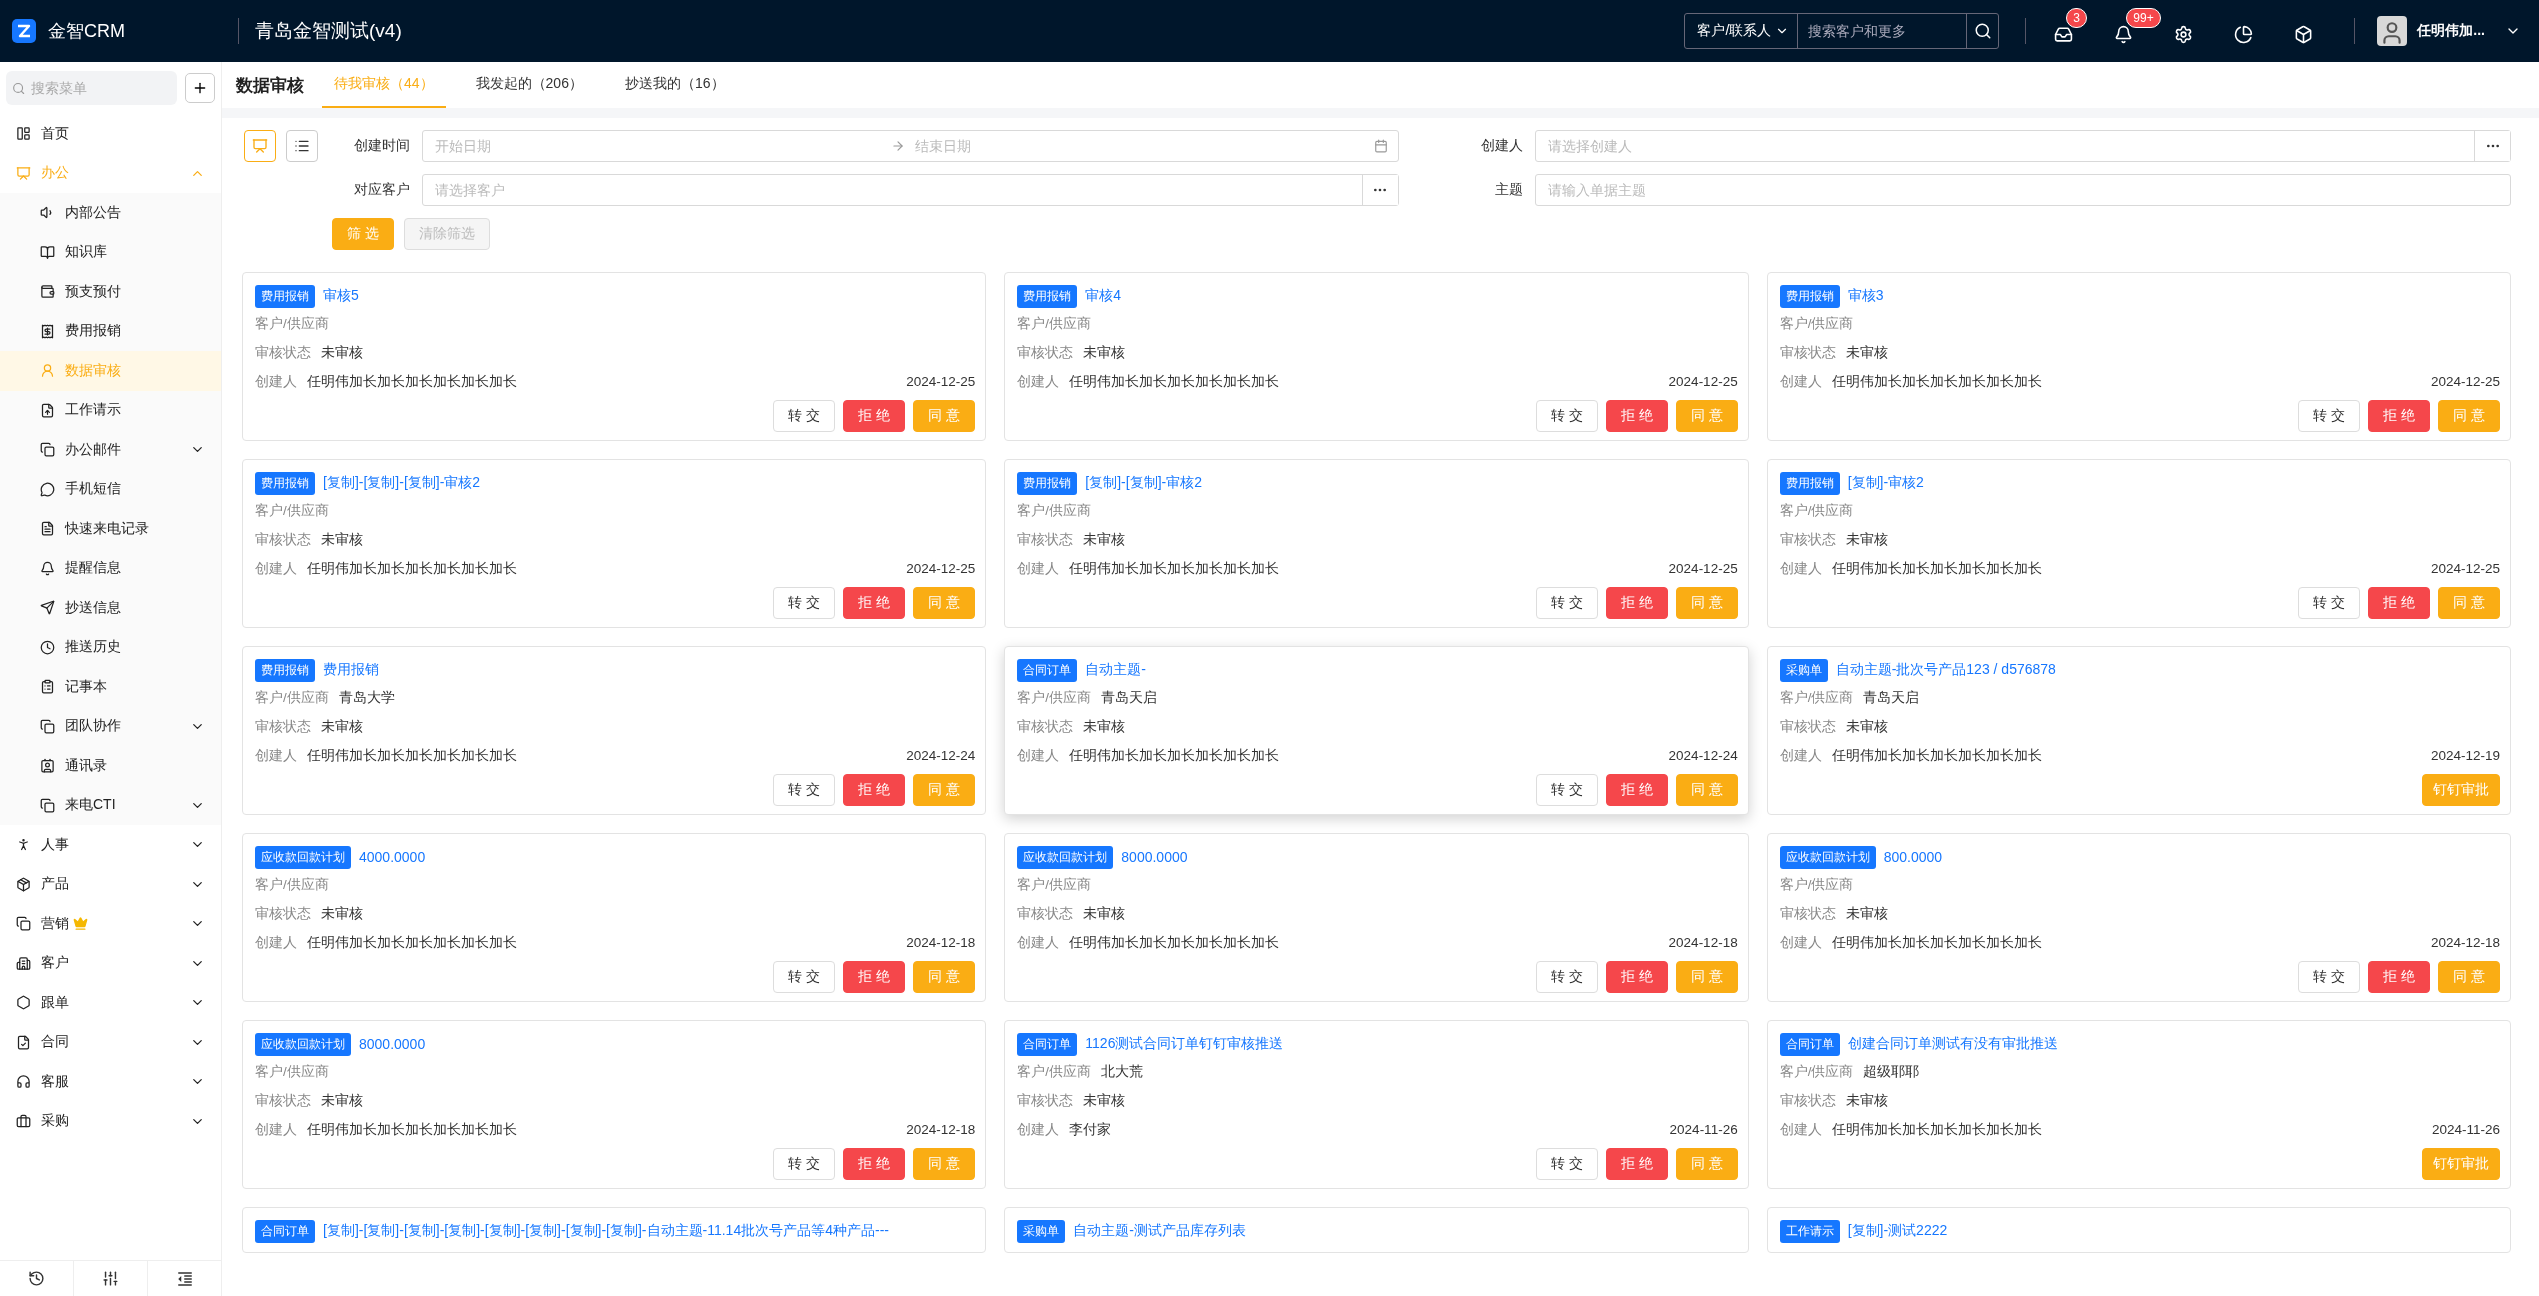  I want to click on menu-item: 采购, so click(110, 1121).